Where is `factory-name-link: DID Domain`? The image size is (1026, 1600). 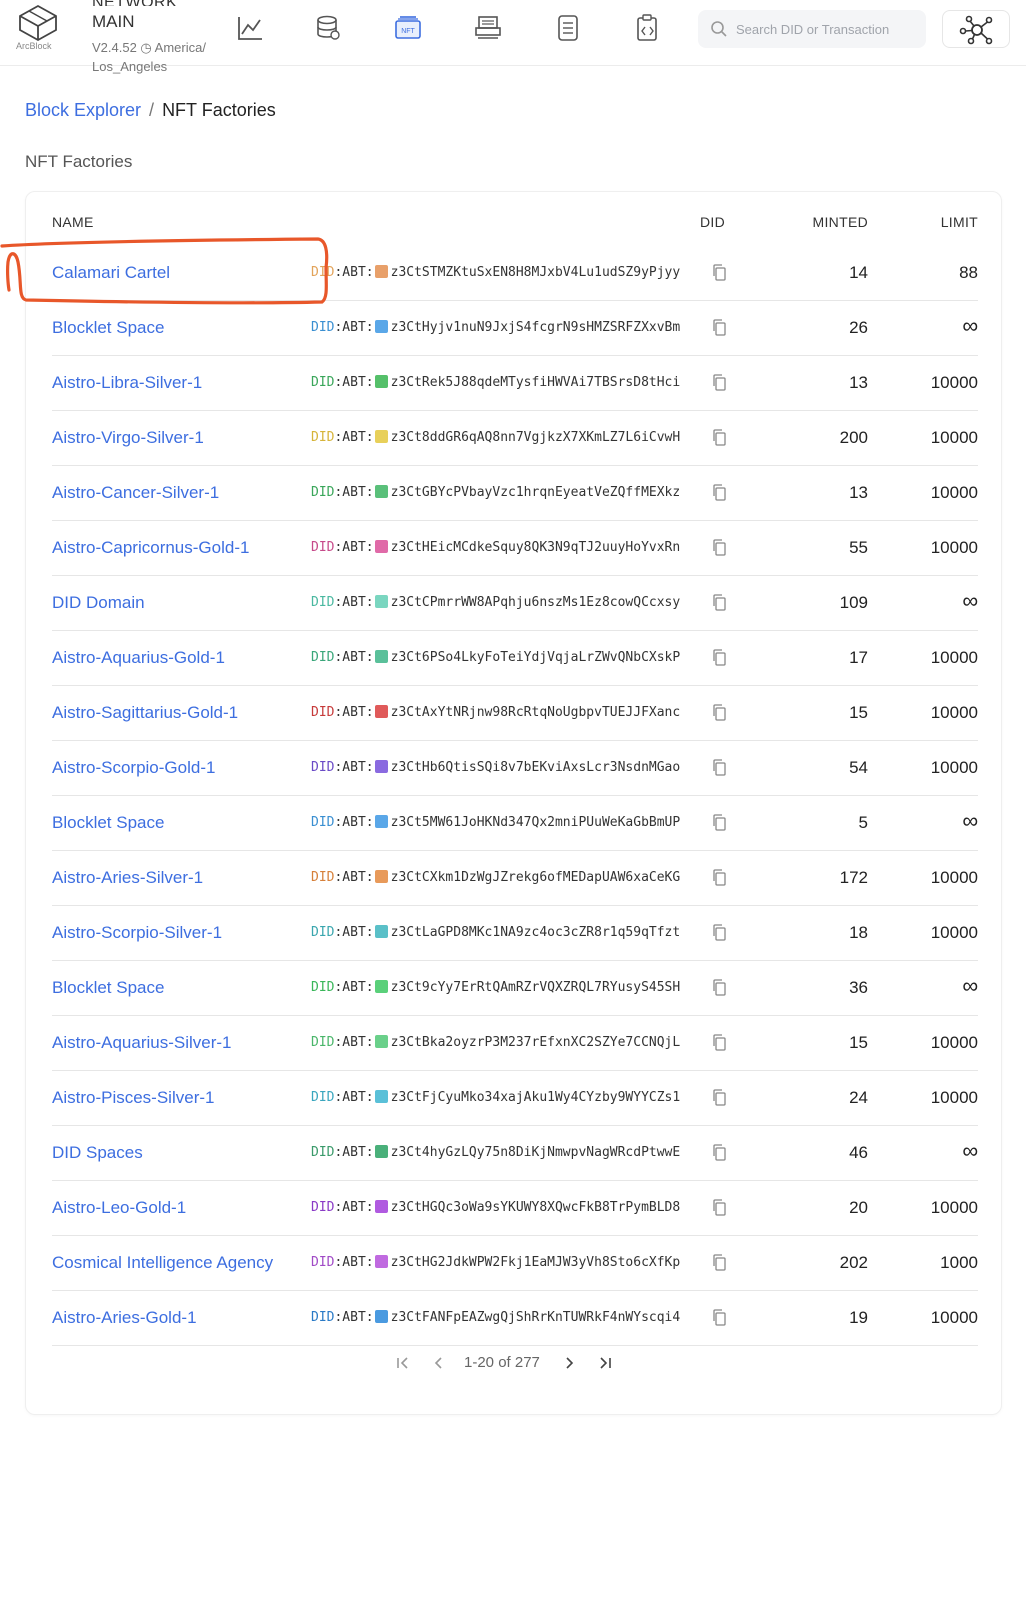
factory-name-link: DID Domain is located at coordinates (98, 603).